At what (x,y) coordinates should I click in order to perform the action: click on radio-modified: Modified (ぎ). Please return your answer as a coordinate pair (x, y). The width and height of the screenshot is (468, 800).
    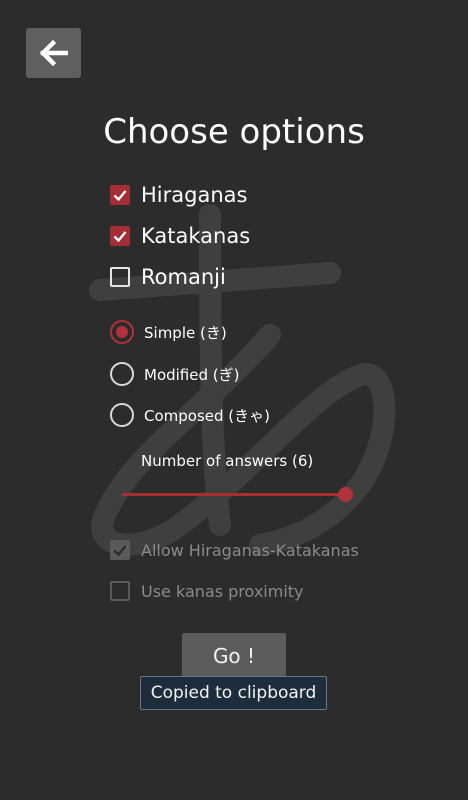
    Looking at the image, I should click on (174, 374).